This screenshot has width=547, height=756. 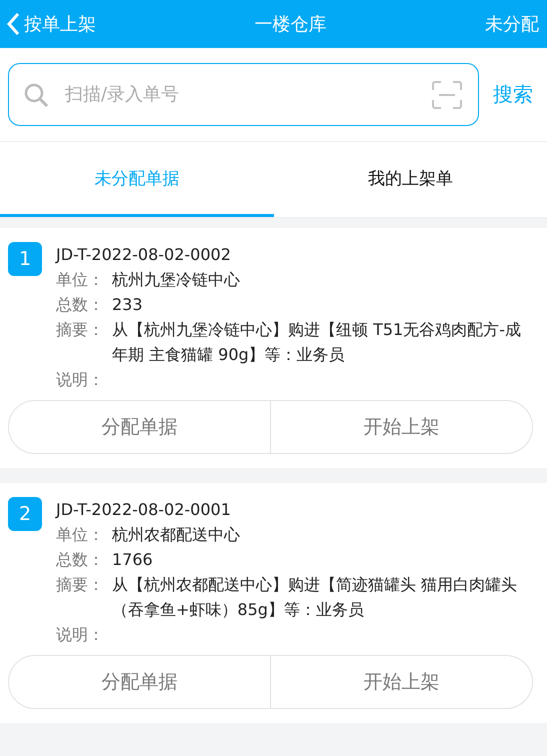 I want to click on order-number: JD-T-2022-08-02-0002, so click(x=144, y=255).